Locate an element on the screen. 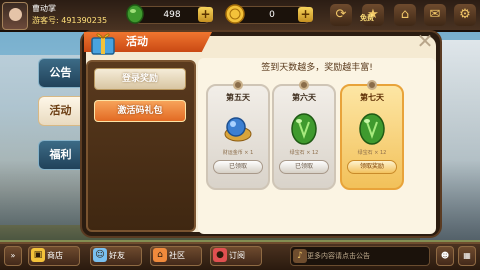 This screenshot has width=480, height=270. claim-button-day-7: 领取奖励 is located at coordinates (372, 167).